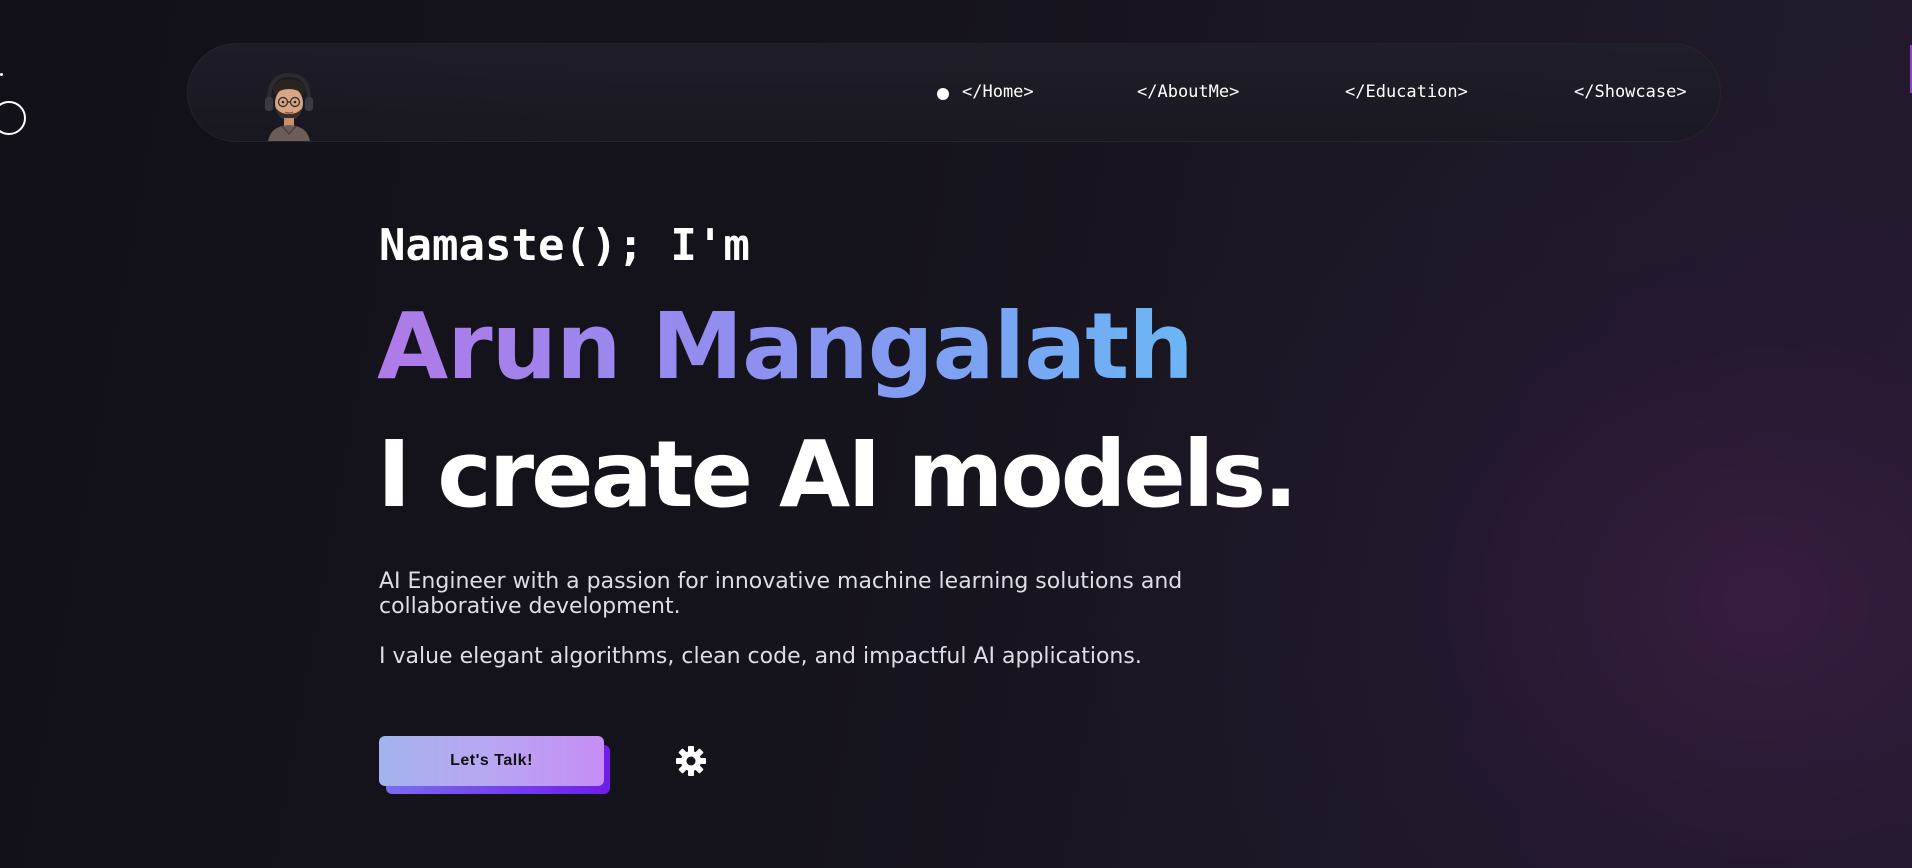 The image size is (1912, 868). I want to click on gear-icon, so click(691, 761).